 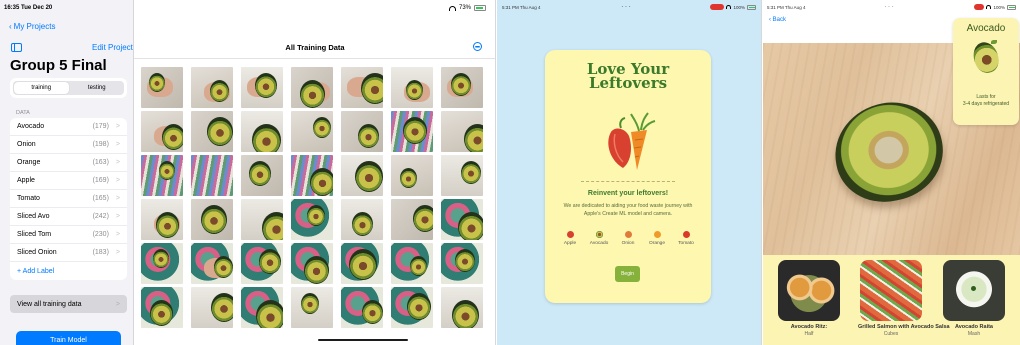 I want to click on label-row-onion: Onion (198) >, so click(x=68, y=145).